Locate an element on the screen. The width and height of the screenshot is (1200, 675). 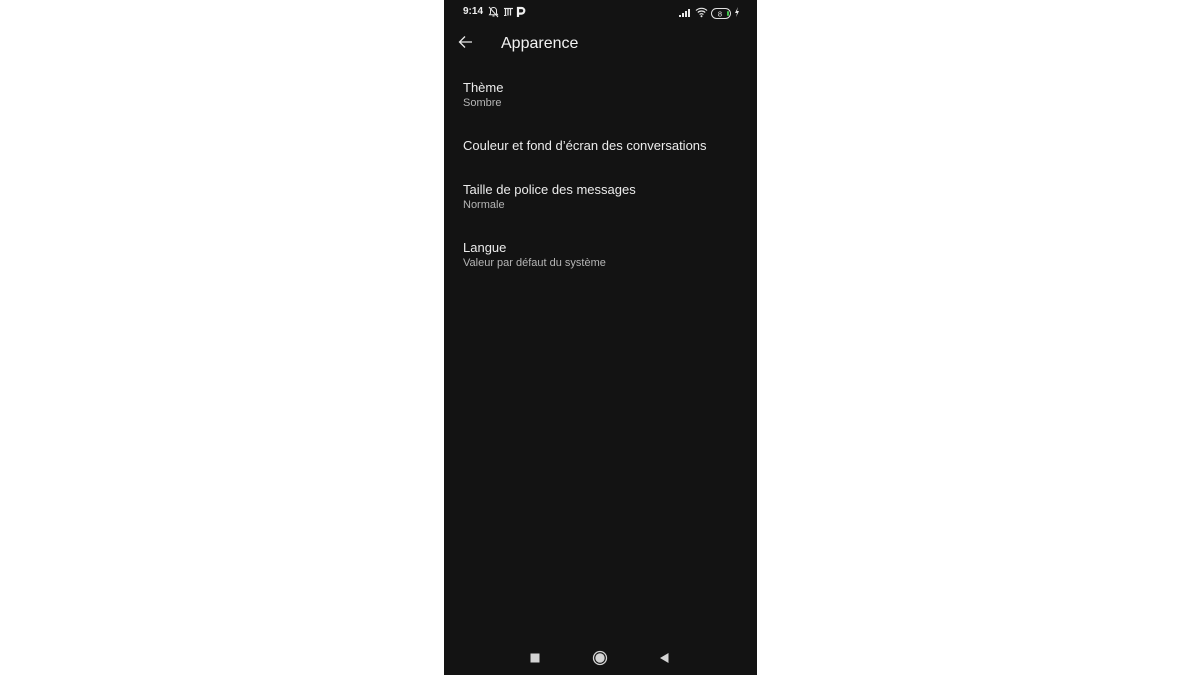
recents-button is located at coordinates (535, 658).